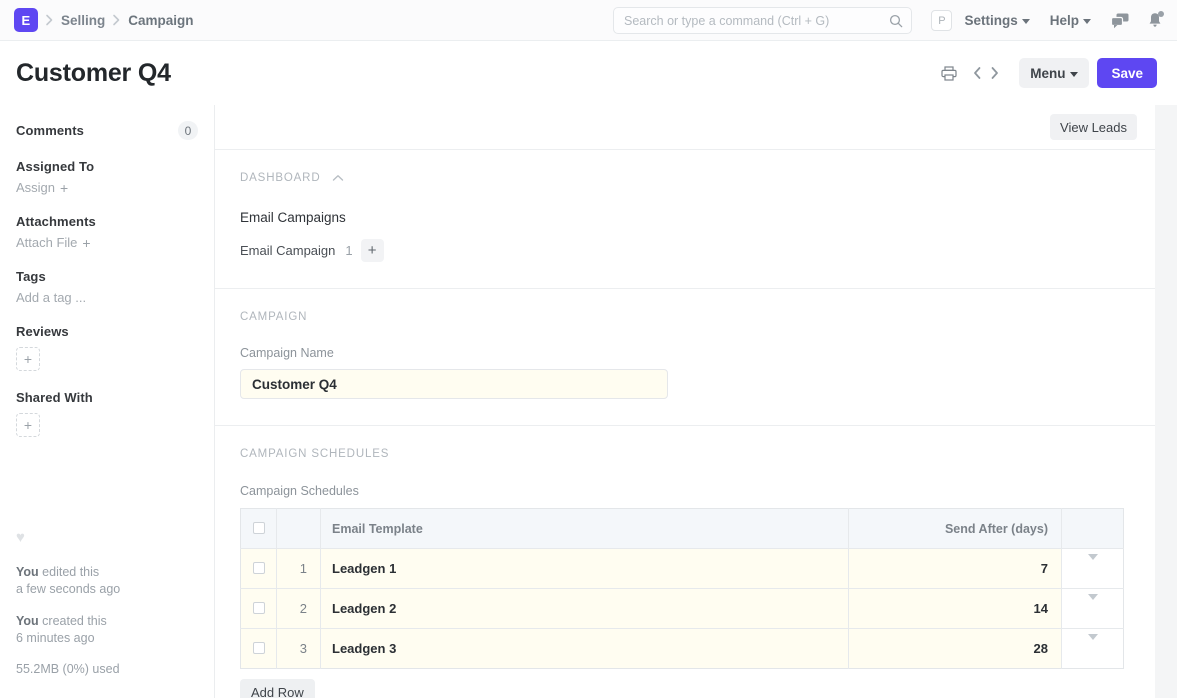  Describe the element at coordinates (1120, 21) in the screenshot. I see `chat-icon` at that location.